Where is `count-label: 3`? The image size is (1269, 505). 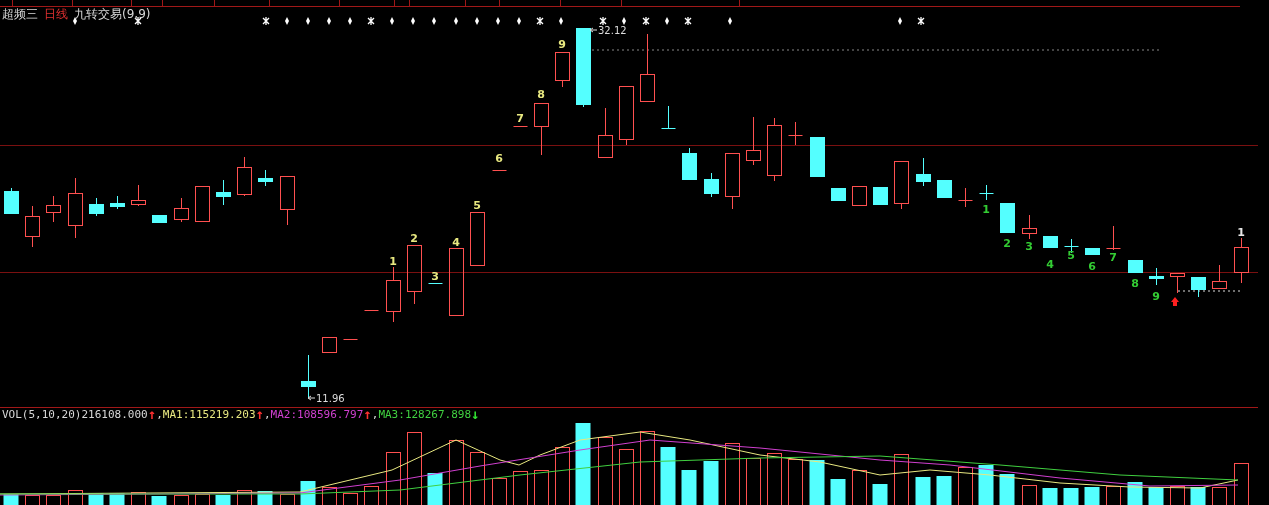 count-label: 3 is located at coordinates (435, 276).